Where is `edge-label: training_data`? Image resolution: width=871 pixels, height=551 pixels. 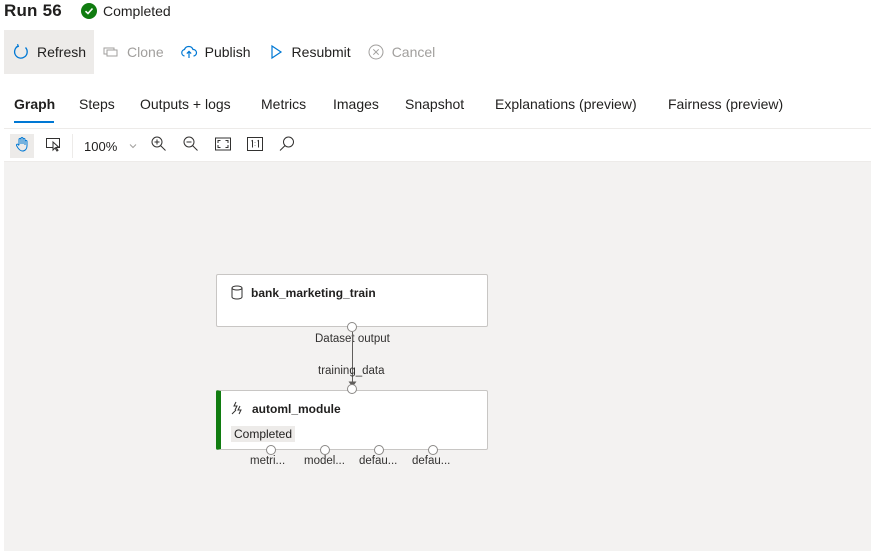 edge-label: training_data is located at coordinates (351, 371).